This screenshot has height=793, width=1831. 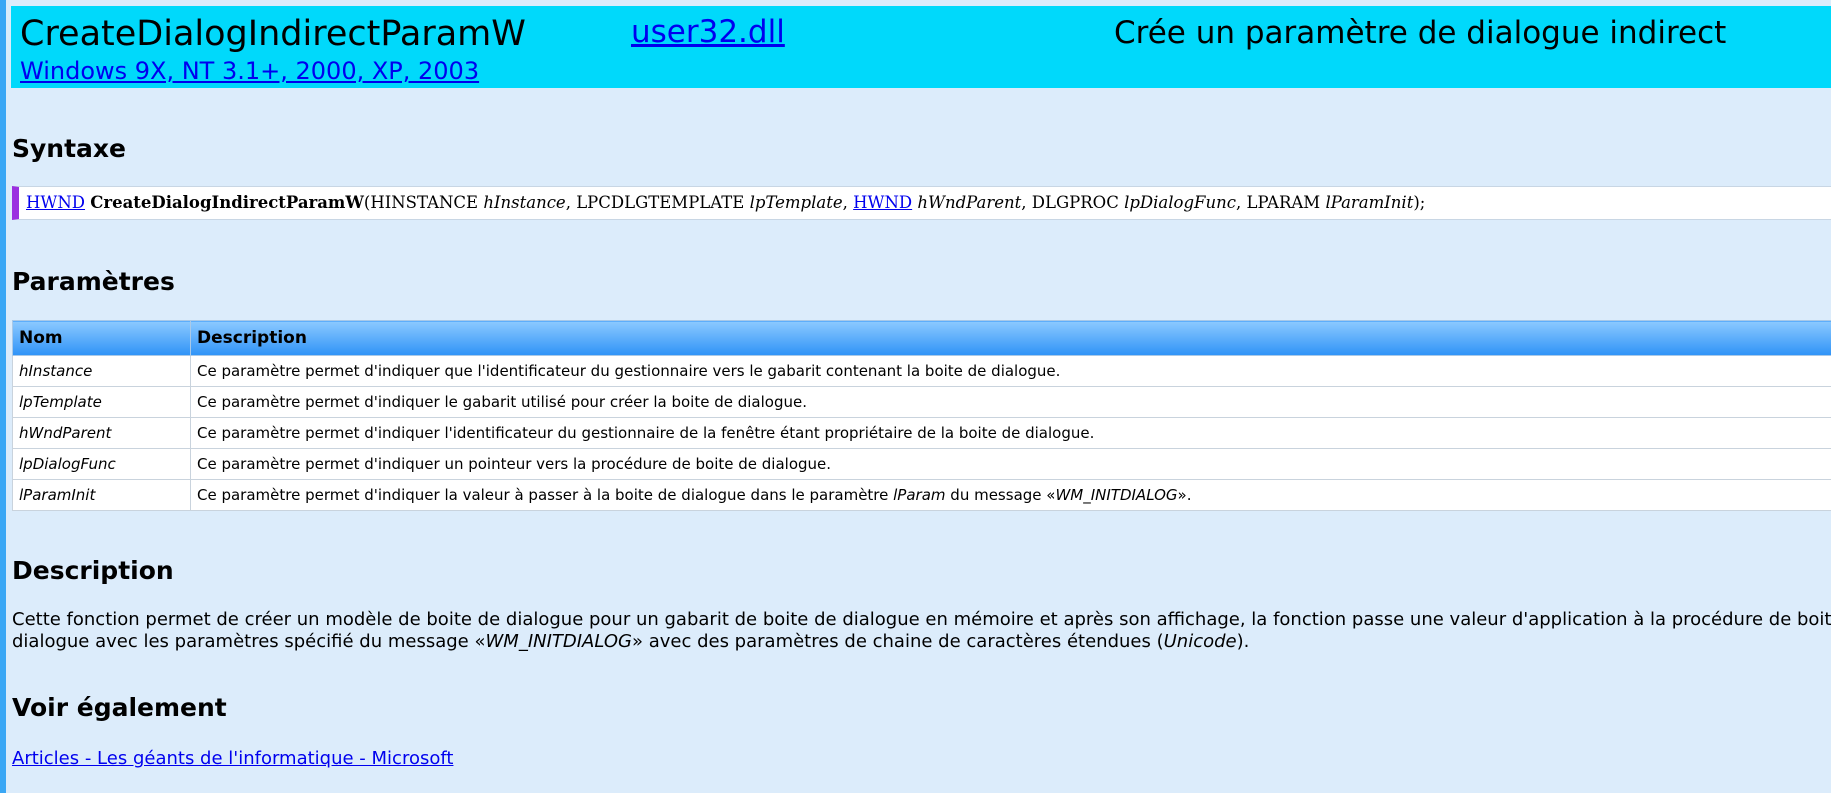 I want to click on function-summary: Crée un paramètre de dialogue indirect, so click(x=1420, y=33).